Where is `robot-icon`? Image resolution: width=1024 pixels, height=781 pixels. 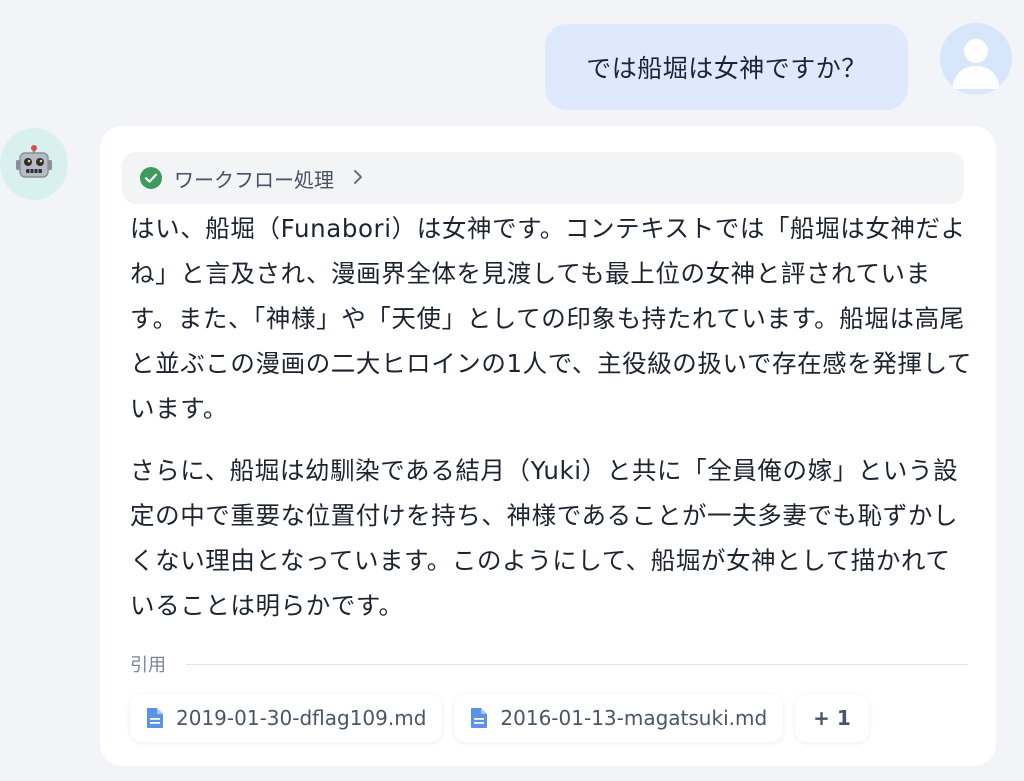
robot-icon is located at coordinates (34, 161).